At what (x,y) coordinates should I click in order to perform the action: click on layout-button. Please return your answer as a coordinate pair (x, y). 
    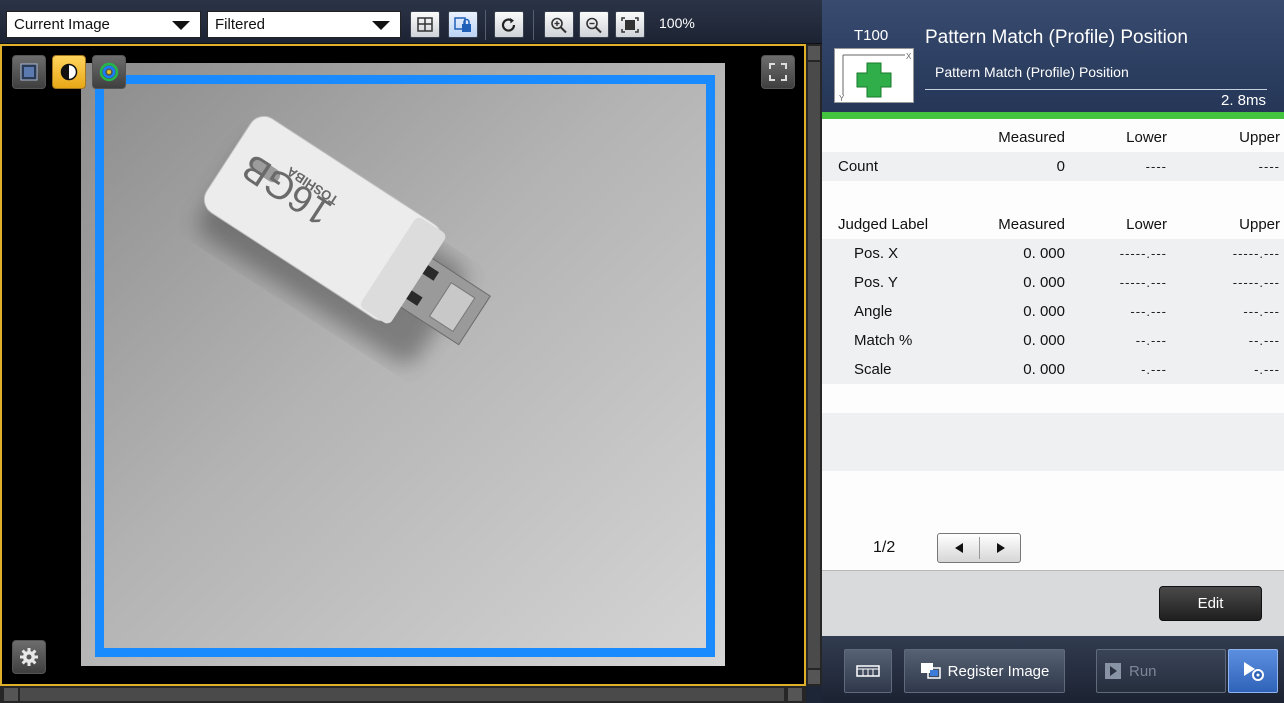
    Looking at the image, I should click on (425, 24).